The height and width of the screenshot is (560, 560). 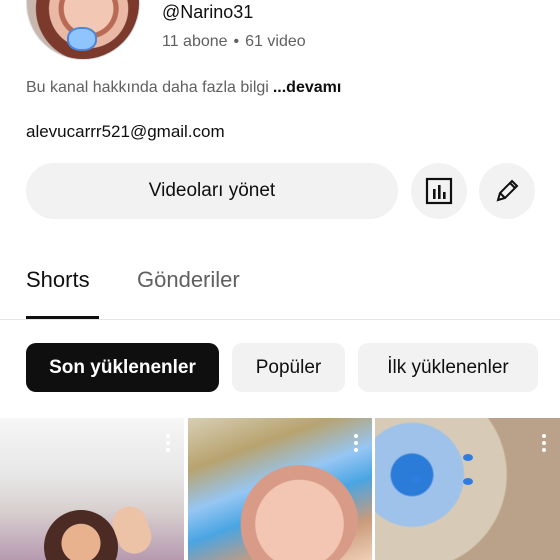 I want to click on edit-pencil-icon, so click(x=507, y=190).